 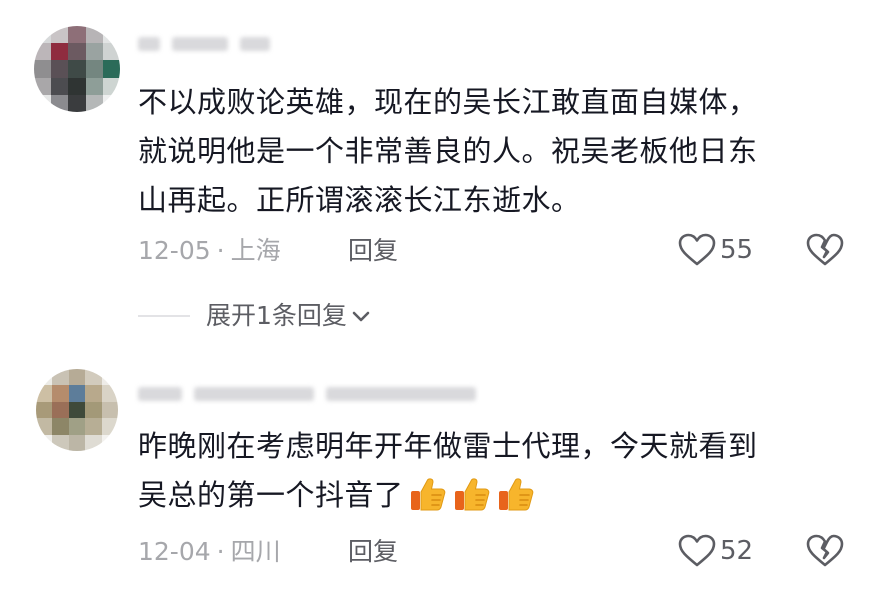 I want to click on comment-text-fragment: 吴总的第一个抖音了, so click(x=271, y=495).